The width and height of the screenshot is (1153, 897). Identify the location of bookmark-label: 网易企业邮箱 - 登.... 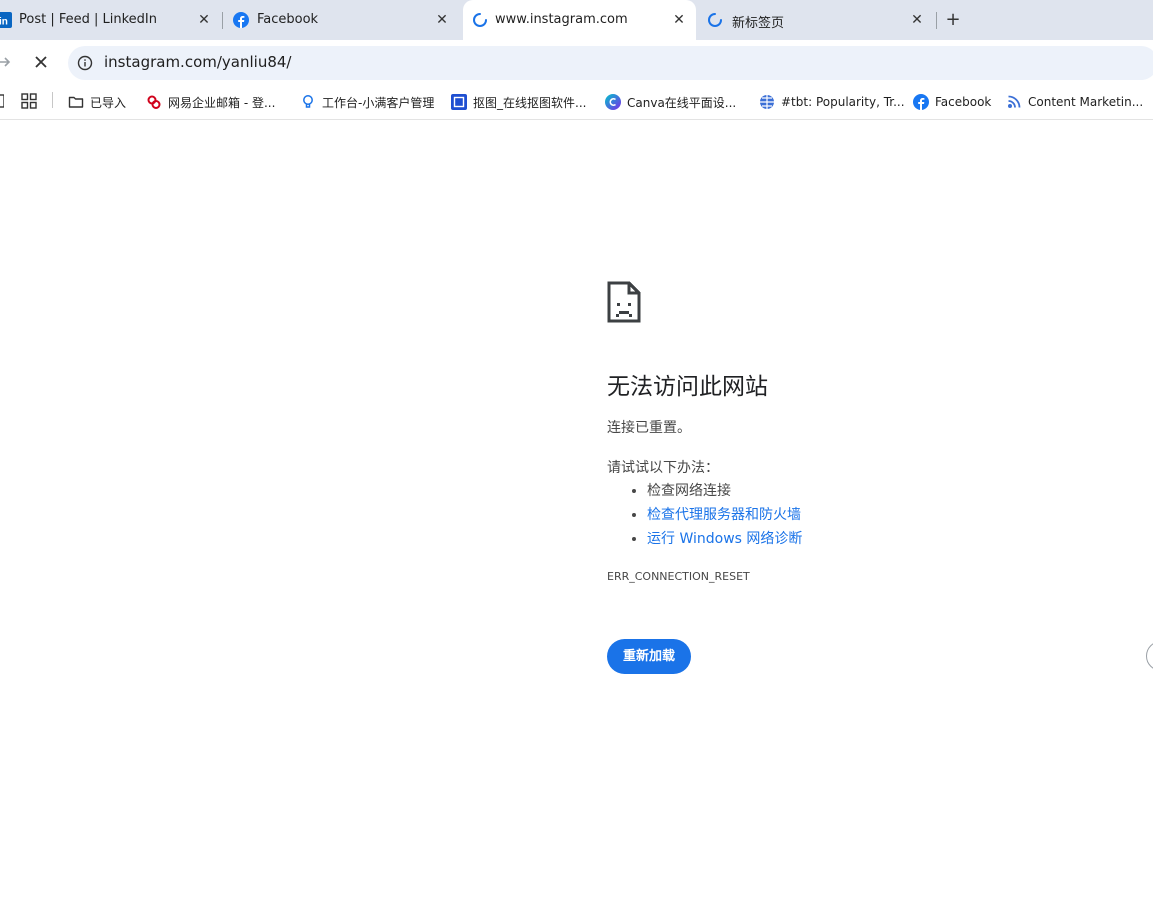
(222, 102).